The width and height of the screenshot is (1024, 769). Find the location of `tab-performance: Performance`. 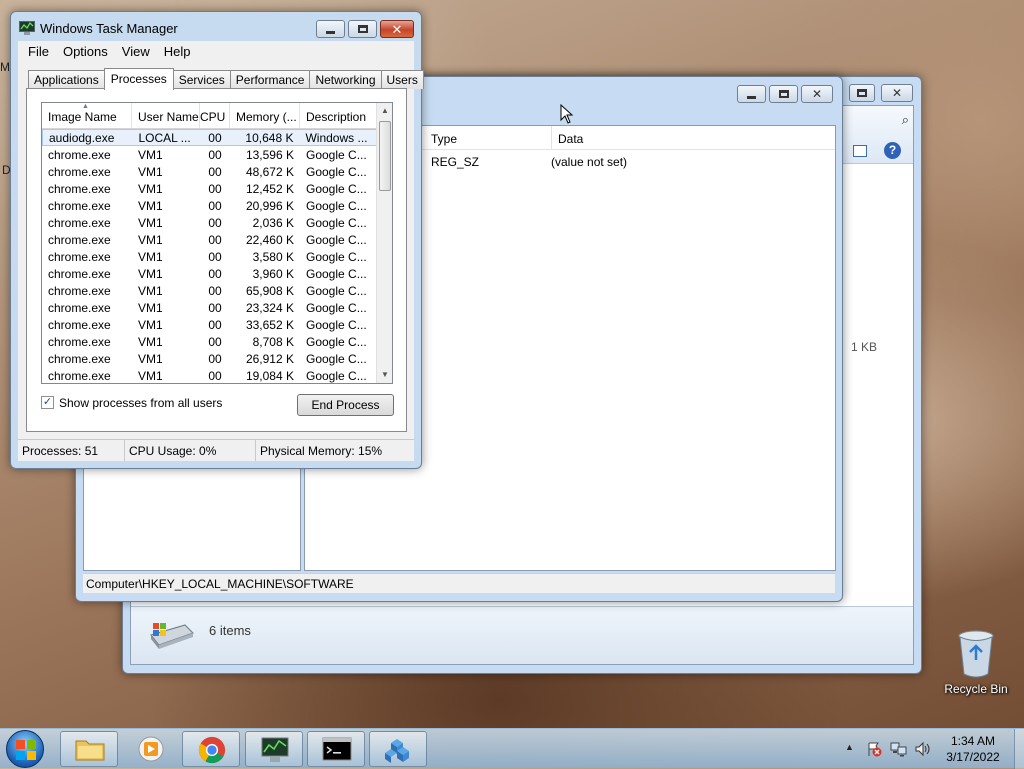

tab-performance: Performance is located at coordinates (270, 79).